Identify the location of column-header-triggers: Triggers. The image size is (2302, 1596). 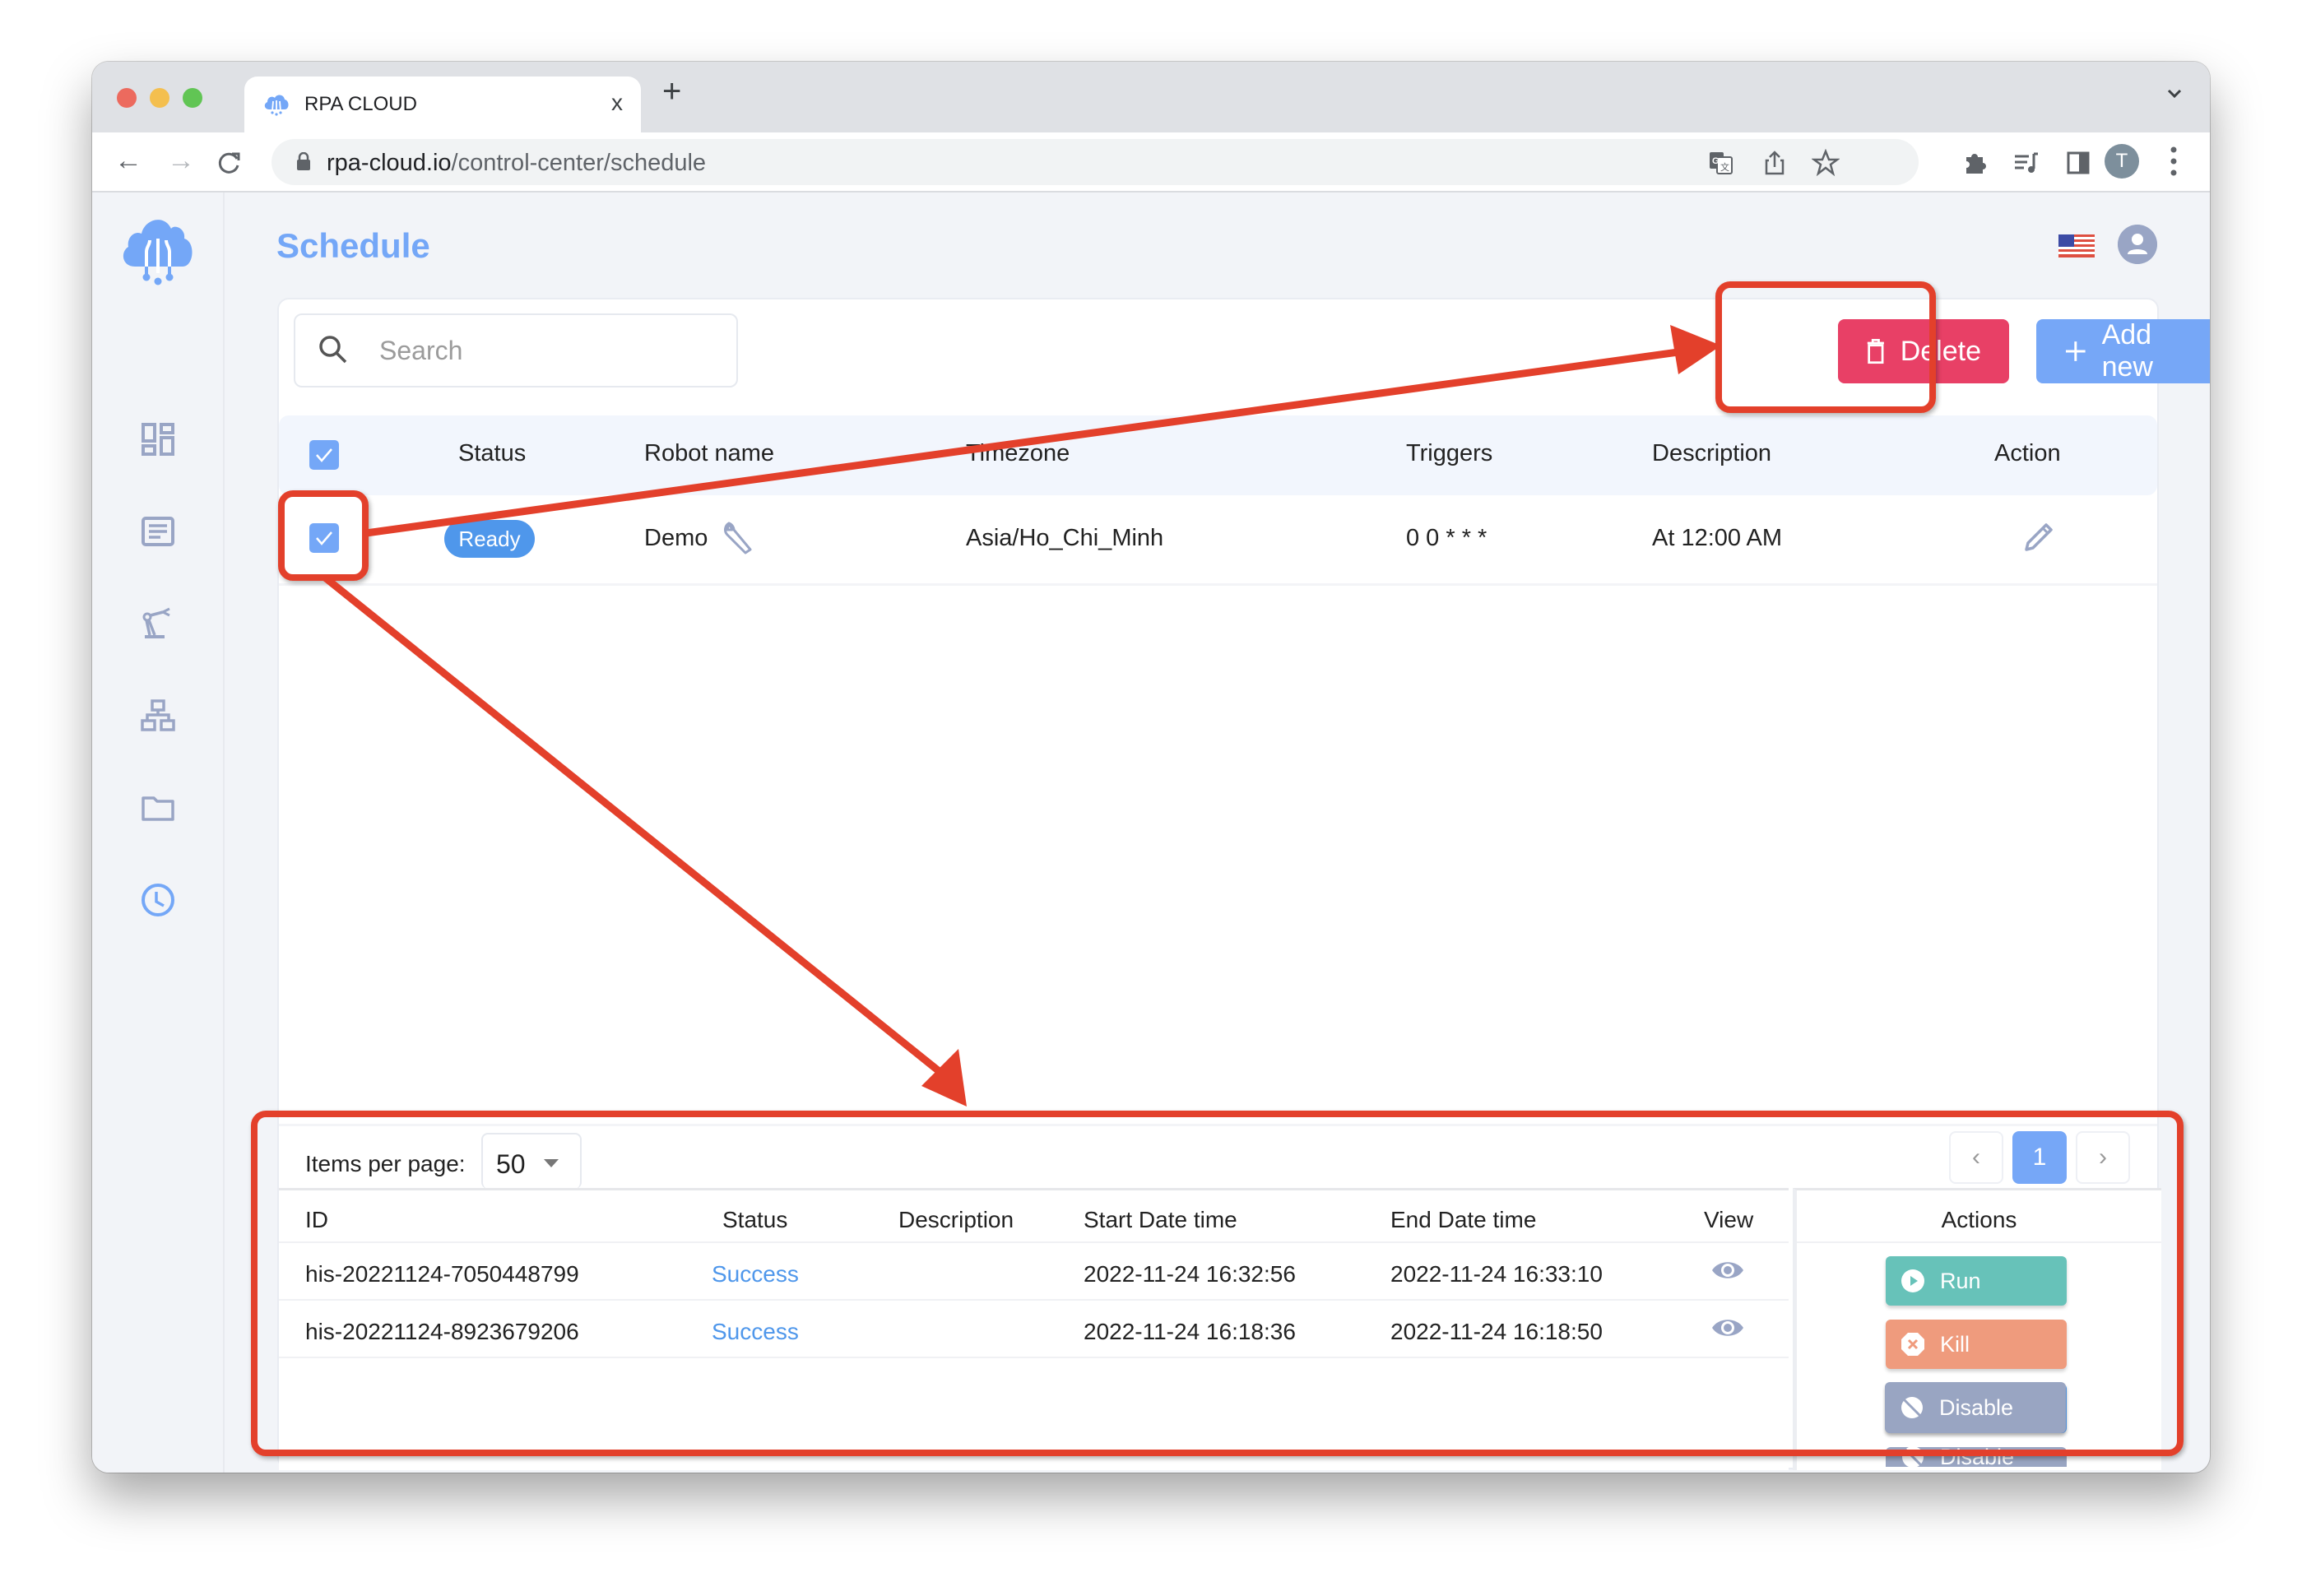
(1449, 453).